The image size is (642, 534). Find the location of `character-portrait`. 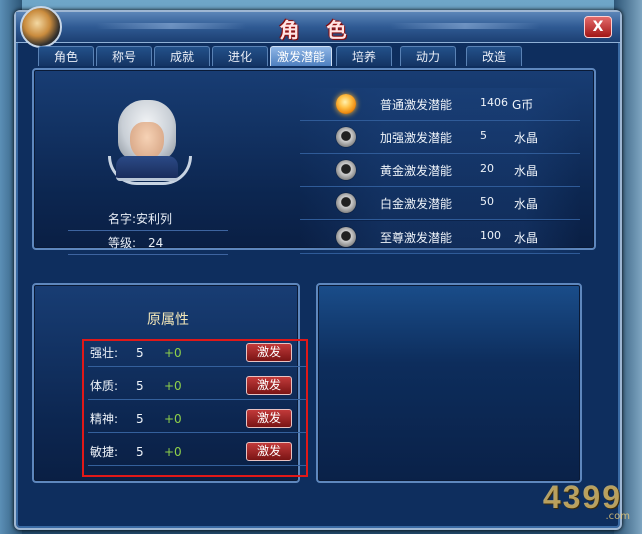

character-portrait is located at coordinates (147, 139).